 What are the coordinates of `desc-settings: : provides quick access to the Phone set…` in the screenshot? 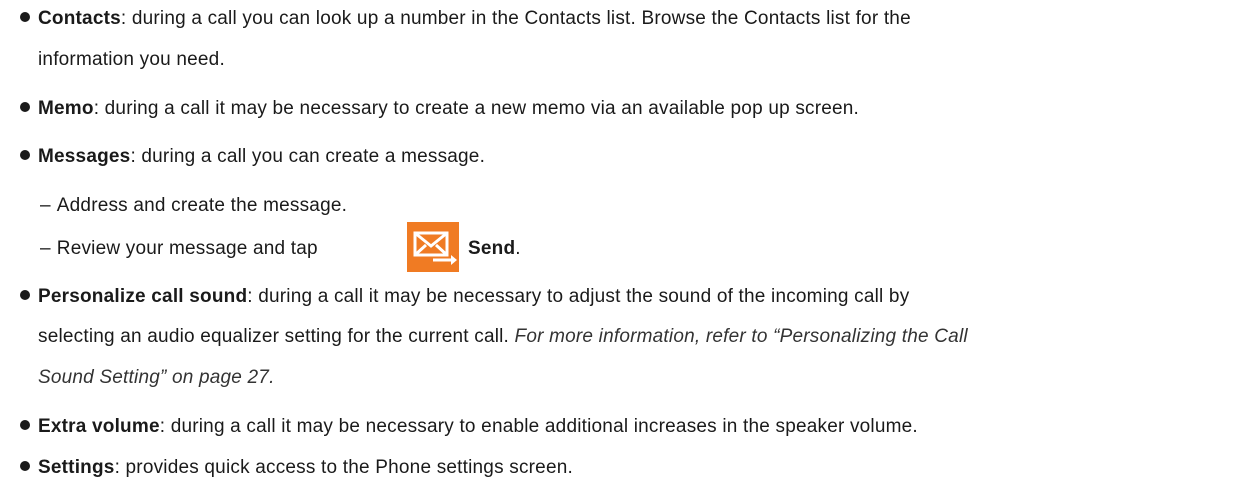 It's located at (343, 467).